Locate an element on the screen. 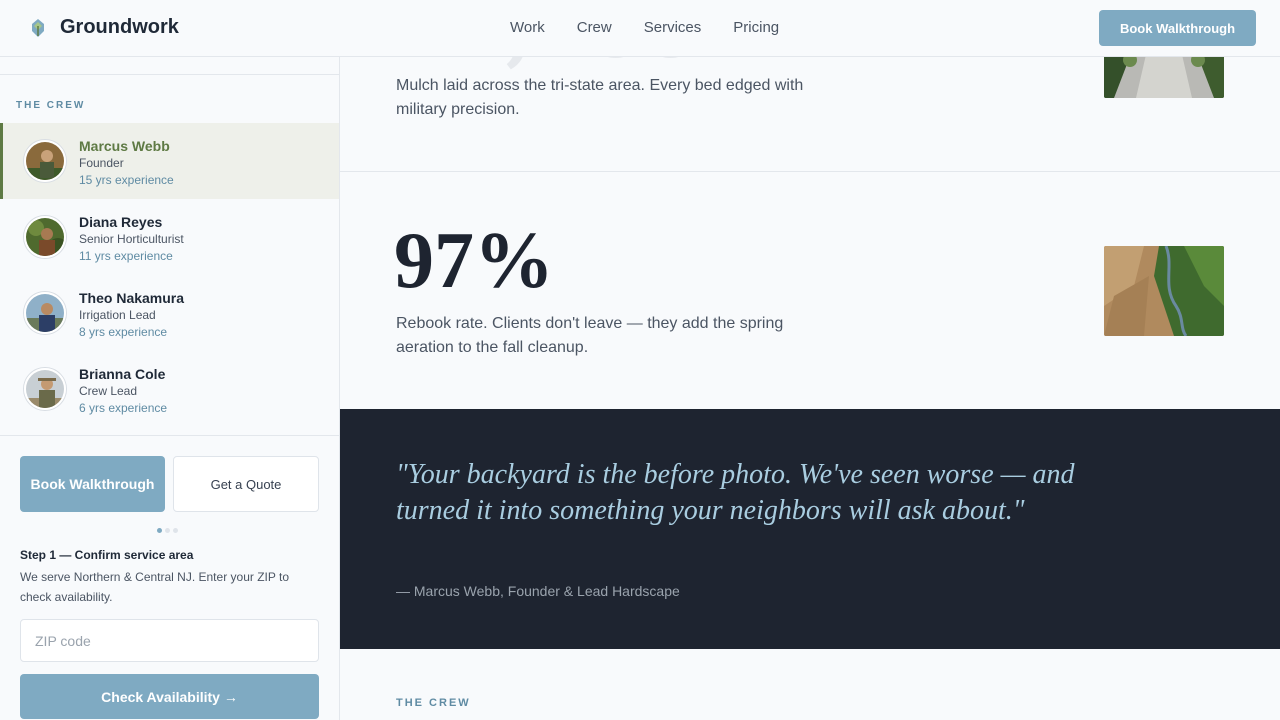 This screenshot has height=720, width=1280. nav-work: Work is located at coordinates (527, 27).